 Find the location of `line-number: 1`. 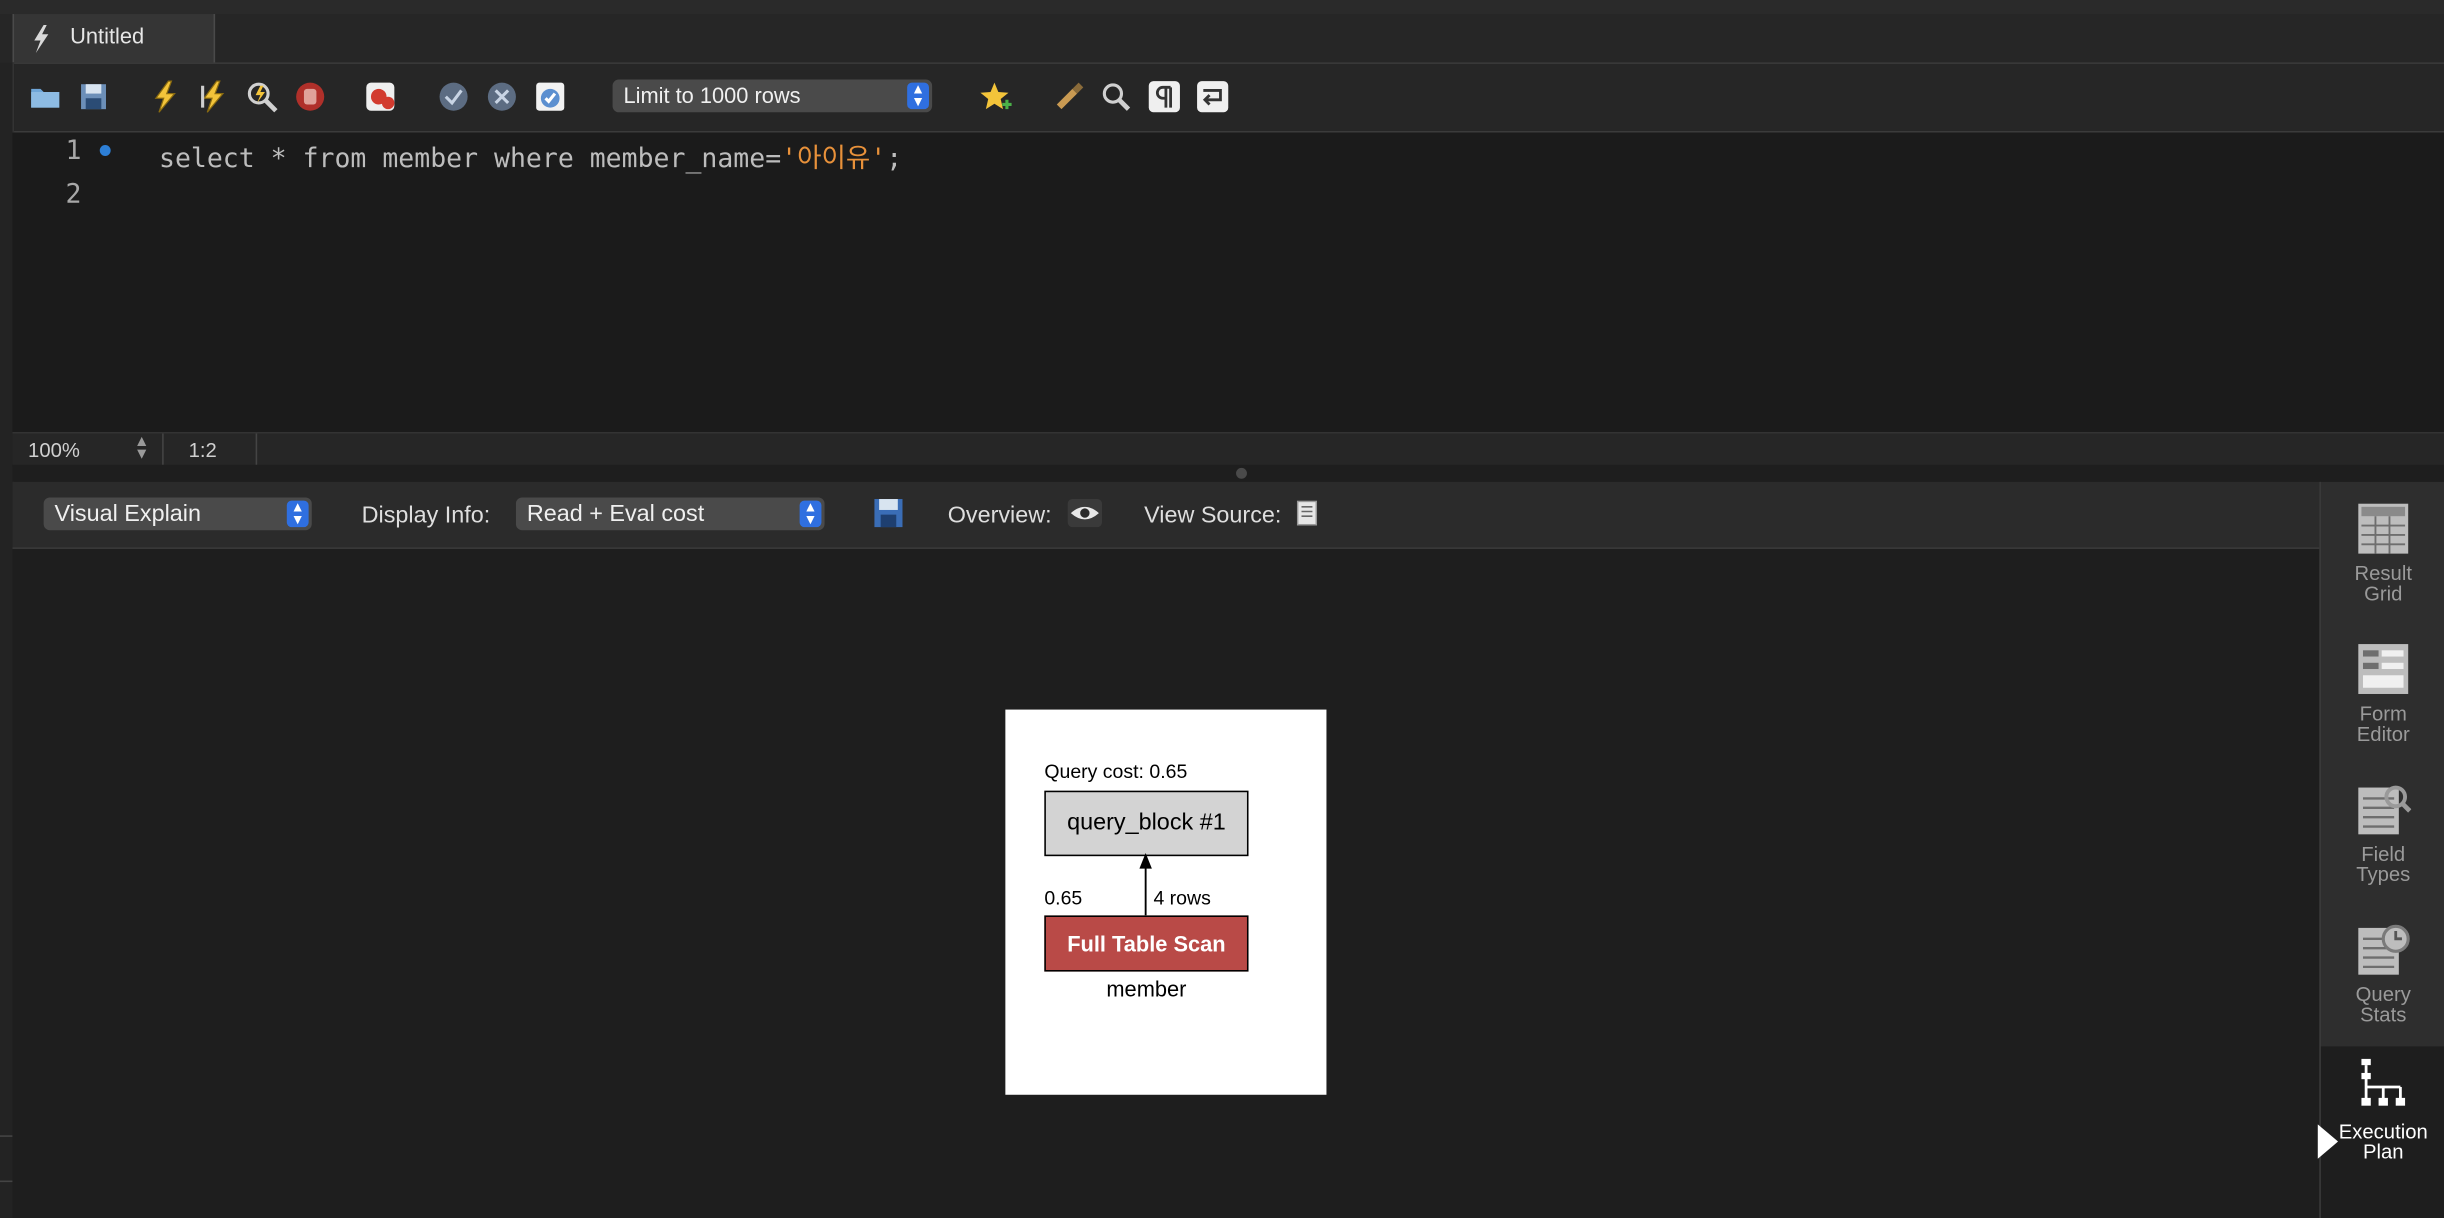

line-number: 1 is located at coordinates (73, 151).